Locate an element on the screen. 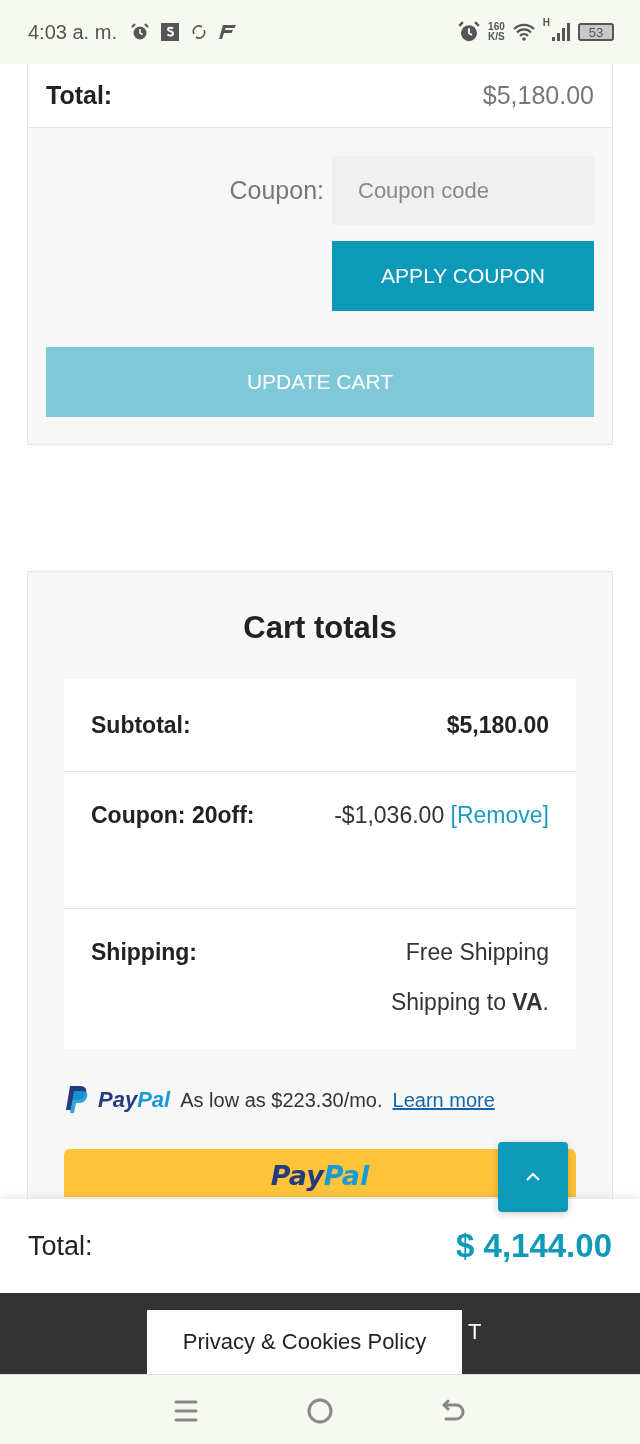  signal-icon is located at coordinates (561, 32).